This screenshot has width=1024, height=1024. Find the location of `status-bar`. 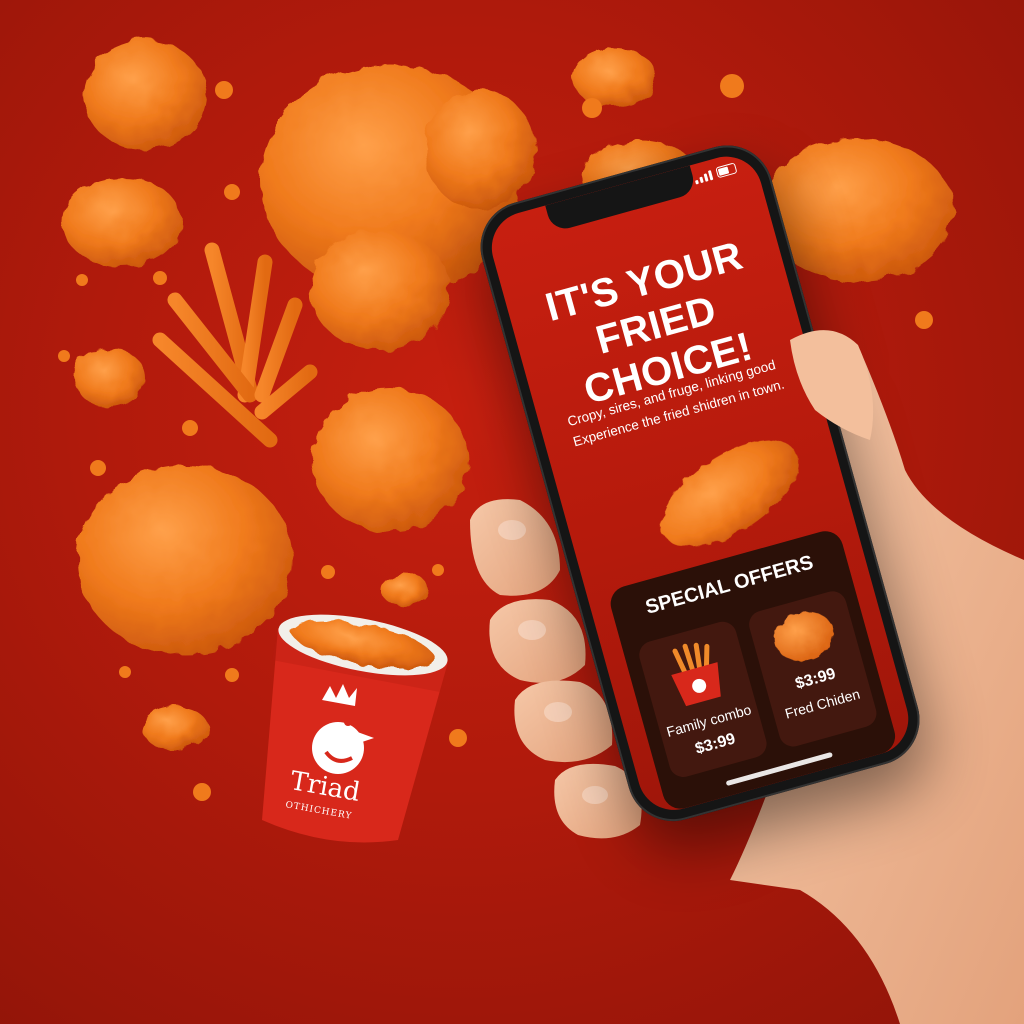

status-bar is located at coordinates (715, 173).